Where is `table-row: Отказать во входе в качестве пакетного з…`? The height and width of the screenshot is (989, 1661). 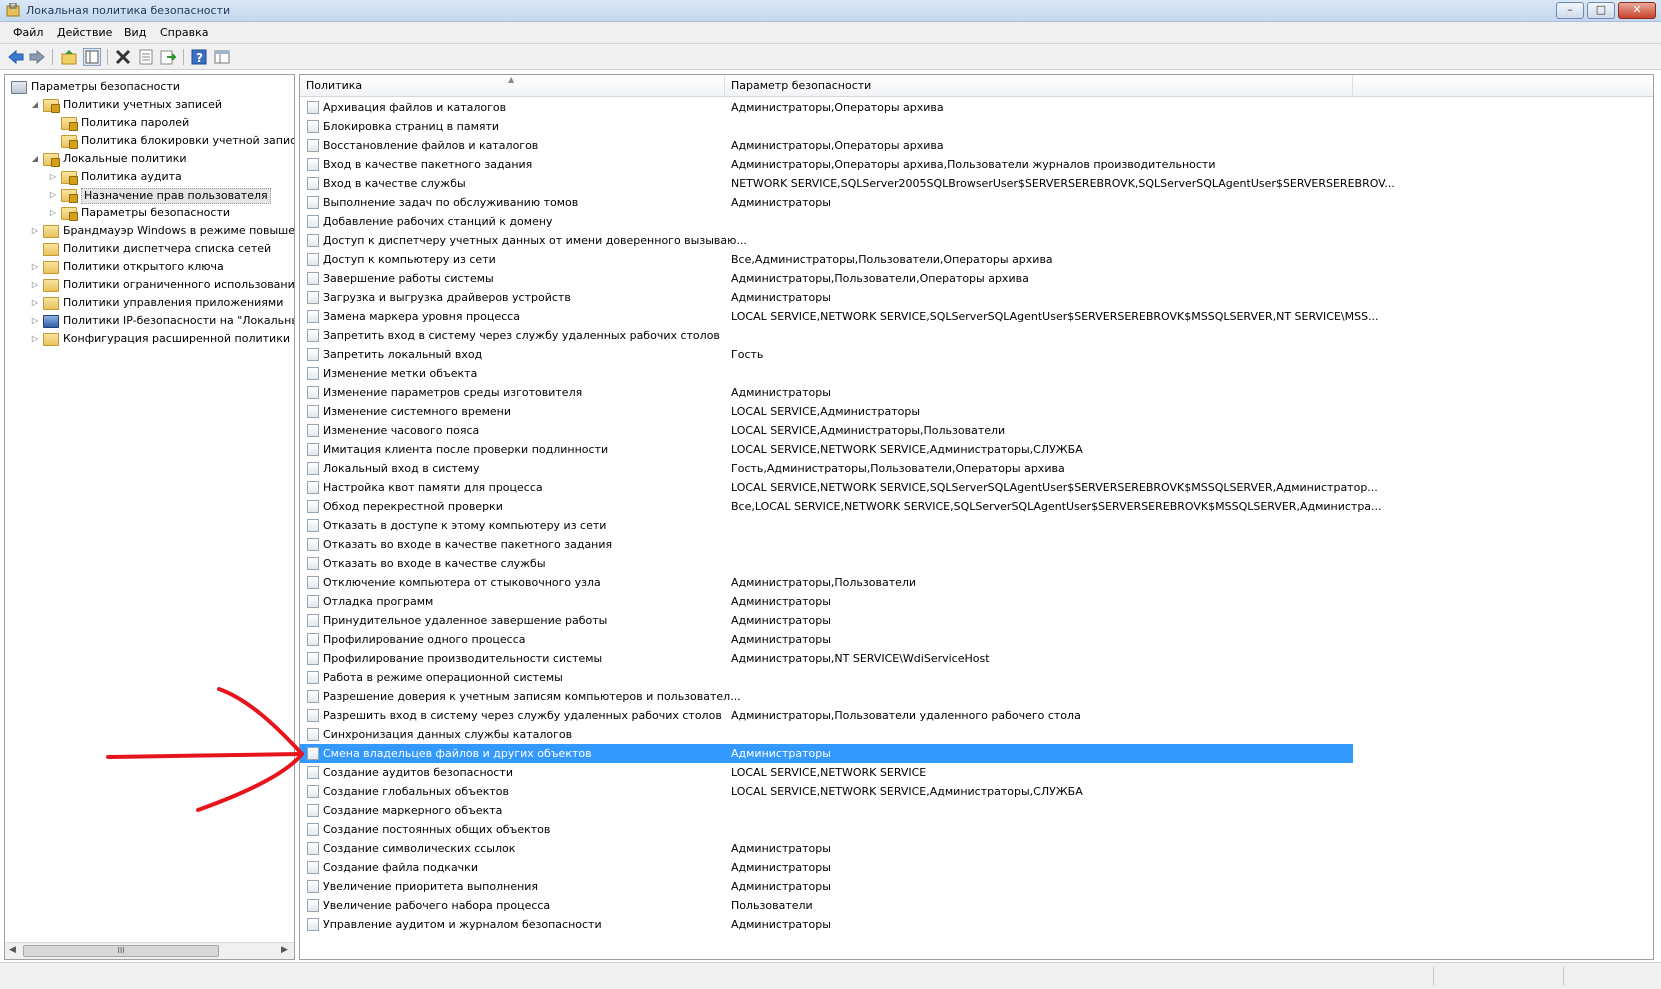
table-row: Отказать во входе в качестве пакетного з… is located at coordinates (976, 544).